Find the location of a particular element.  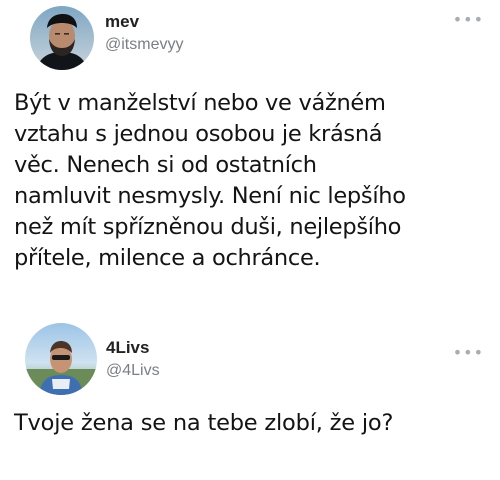

tweet-text: Tvoje žena se na tebe zlobí, že jo? is located at coordinates (204, 423).